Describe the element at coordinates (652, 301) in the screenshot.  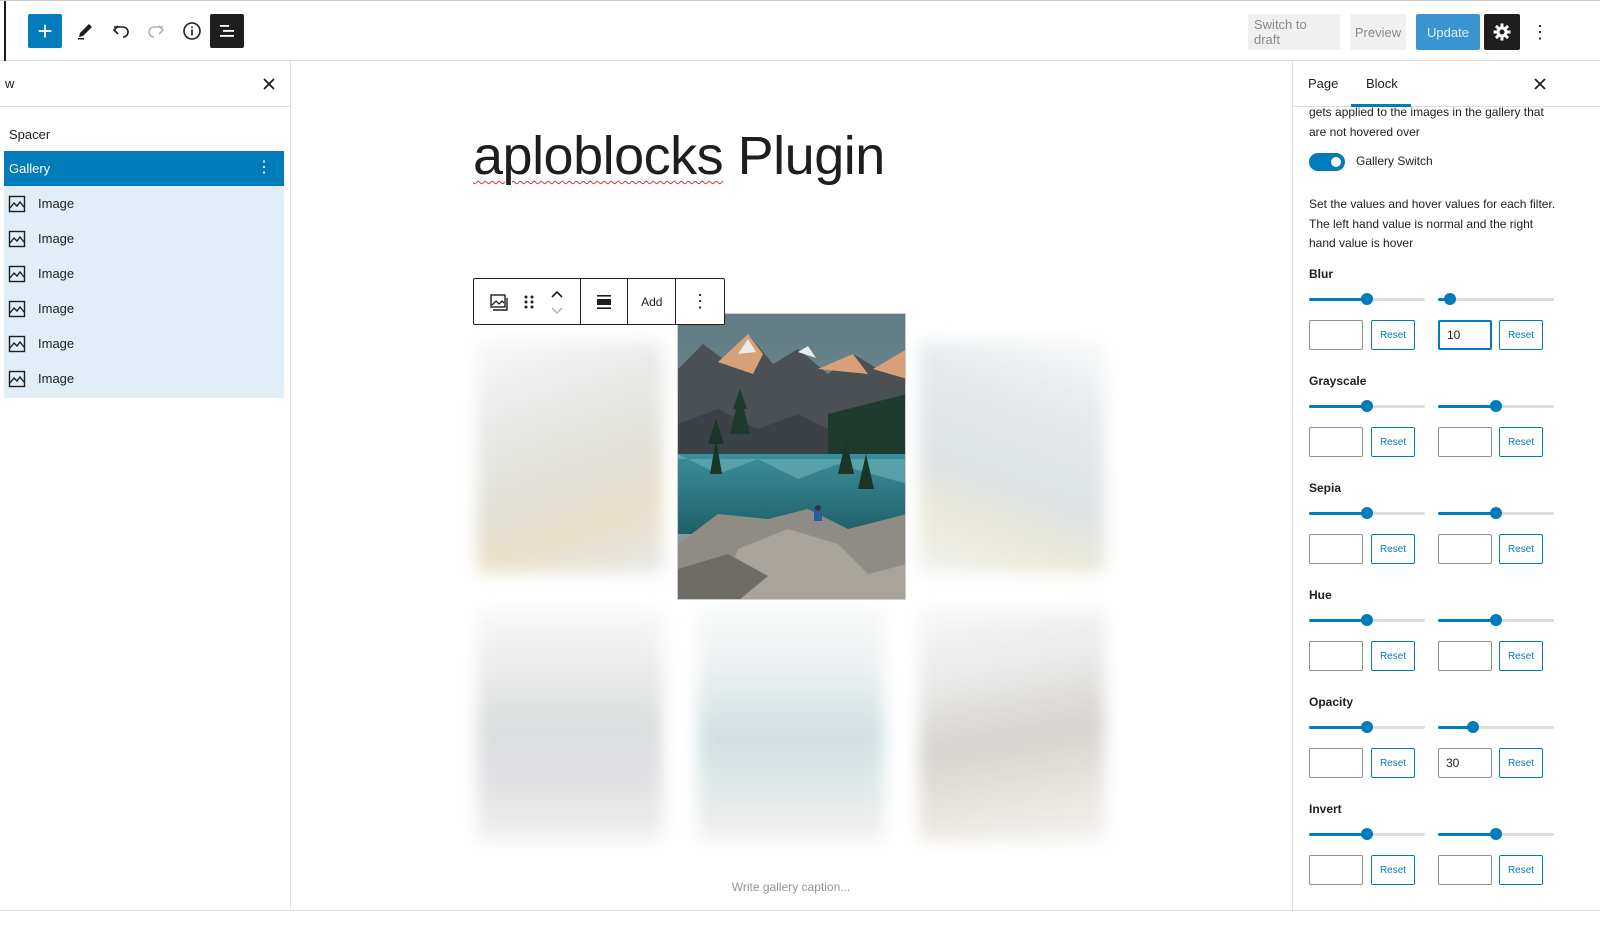
I see `add-image-button: Add` at that location.